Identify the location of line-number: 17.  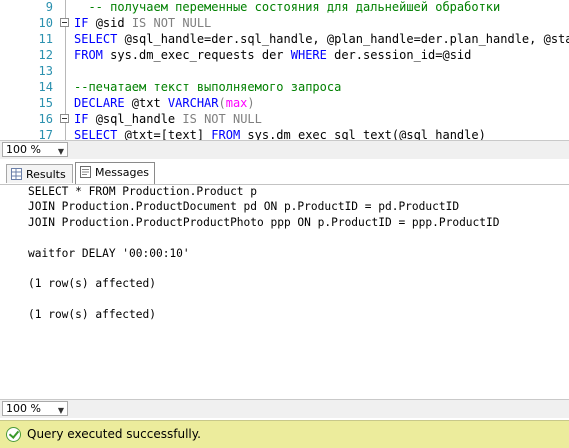
(45, 134).